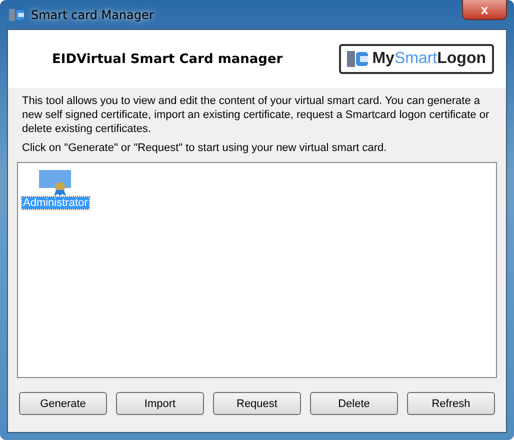 The width and height of the screenshot is (514, 440). I want to click on close-button: x, so click(484, 10).